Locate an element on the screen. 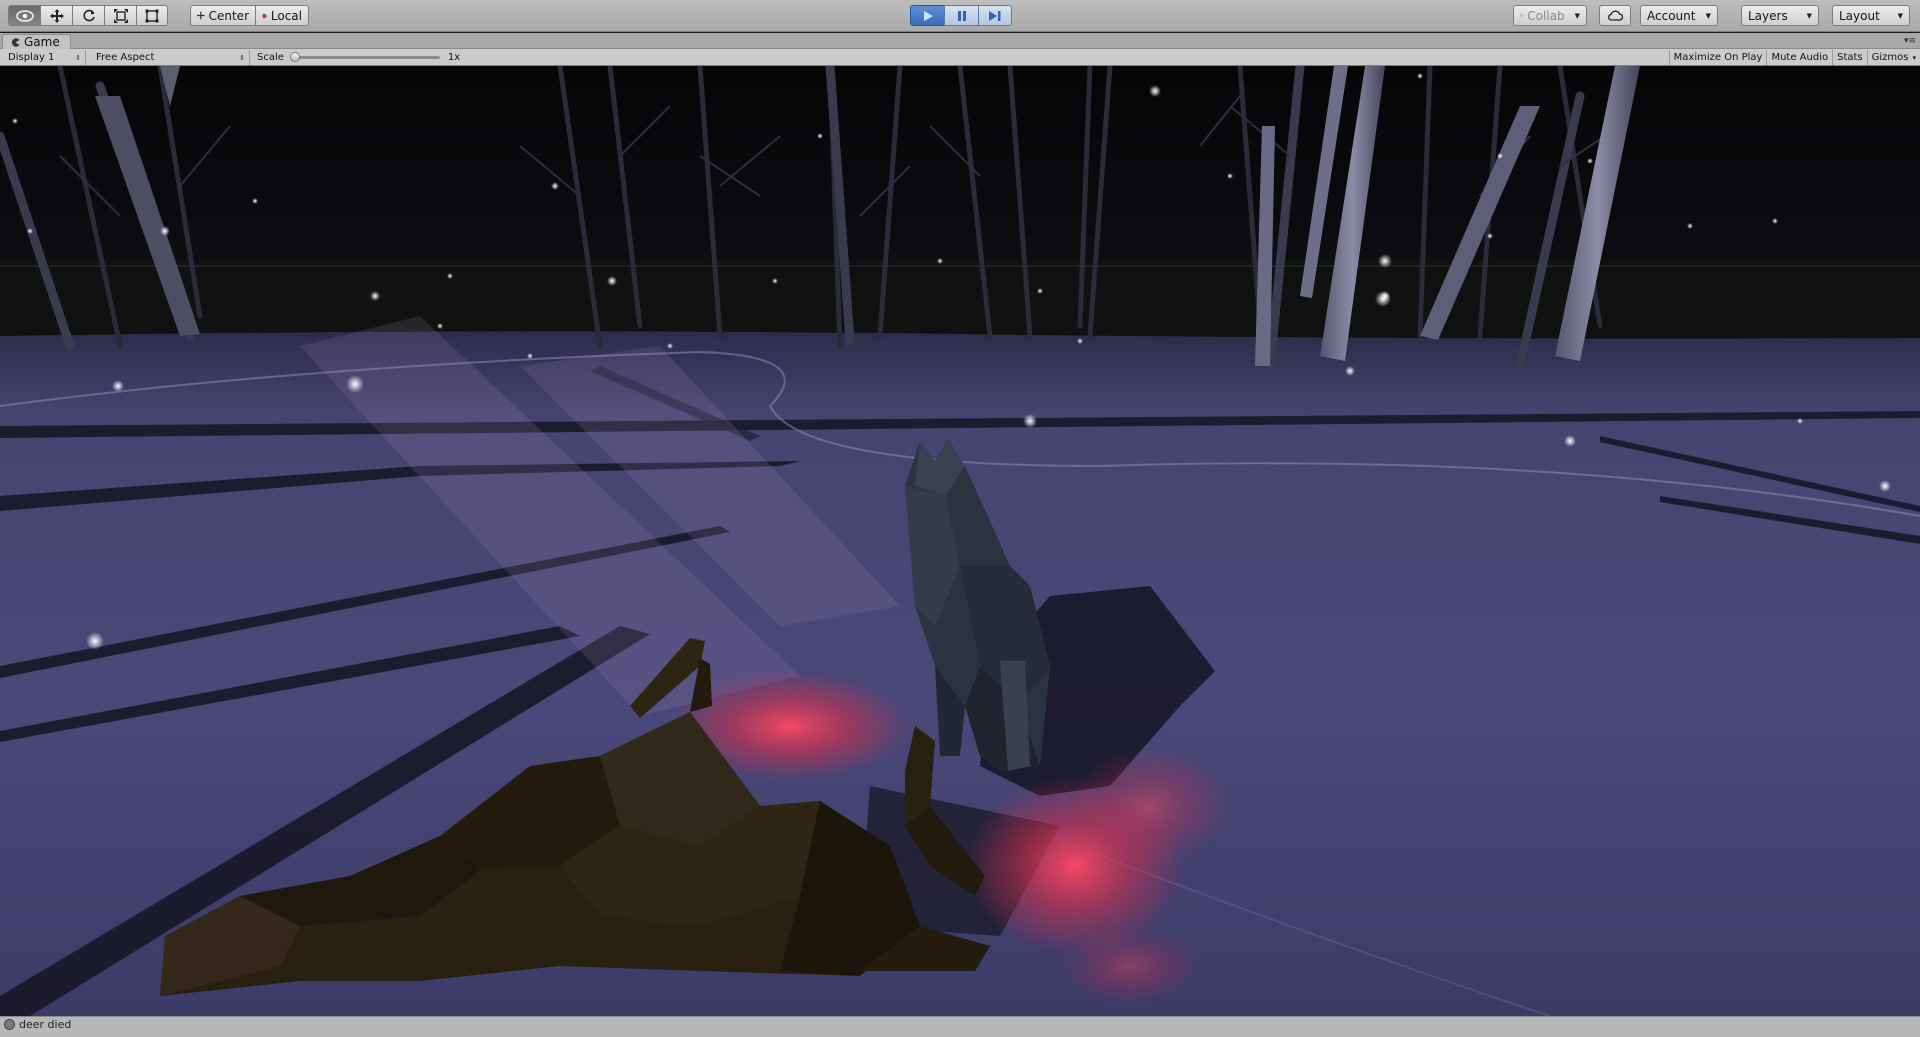  pivot-center-button: Center is located at coordinates (222, 15).